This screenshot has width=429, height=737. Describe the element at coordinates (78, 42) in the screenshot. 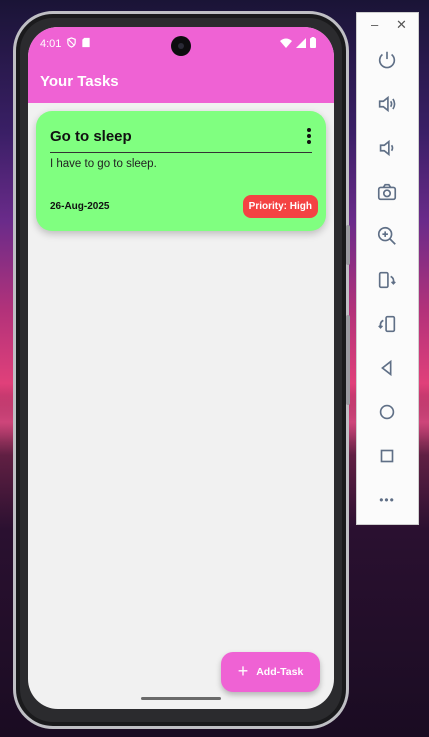

I see `status-left-icons` at that location.